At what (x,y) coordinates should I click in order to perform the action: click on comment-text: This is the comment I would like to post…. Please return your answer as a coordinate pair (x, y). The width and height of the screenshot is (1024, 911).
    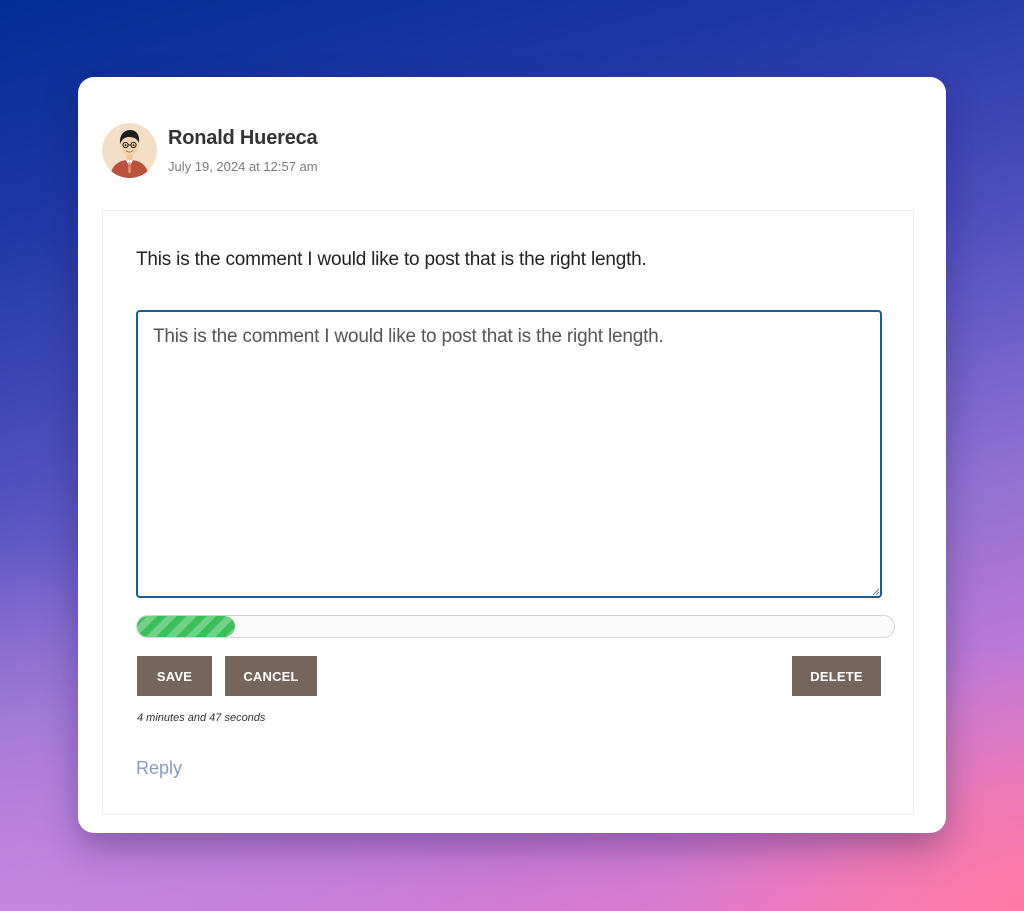
    Looking at the image, I should click on (391, 259).